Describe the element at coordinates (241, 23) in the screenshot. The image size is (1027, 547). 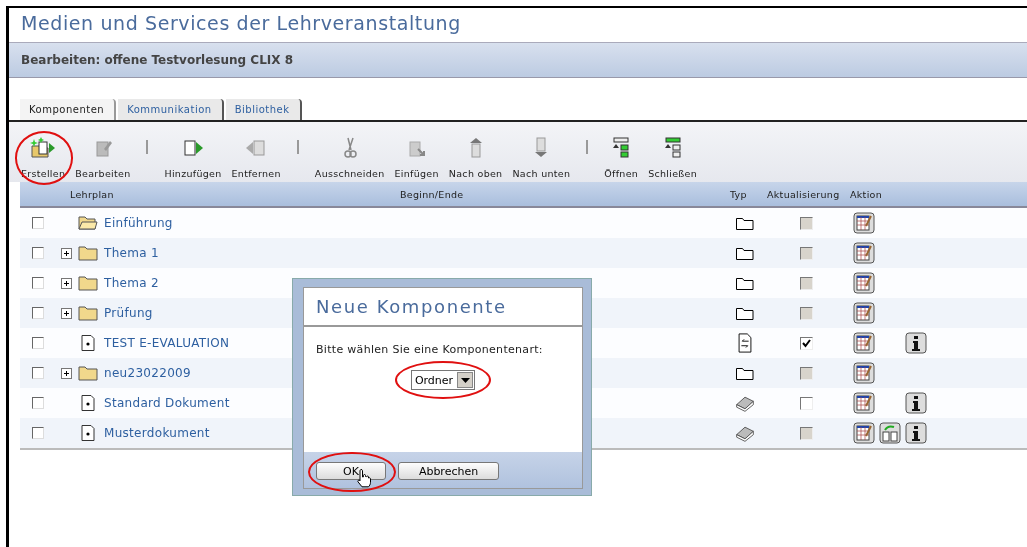
I see `page-title: Medien und Services der Lehrveranstaltung` at that location.